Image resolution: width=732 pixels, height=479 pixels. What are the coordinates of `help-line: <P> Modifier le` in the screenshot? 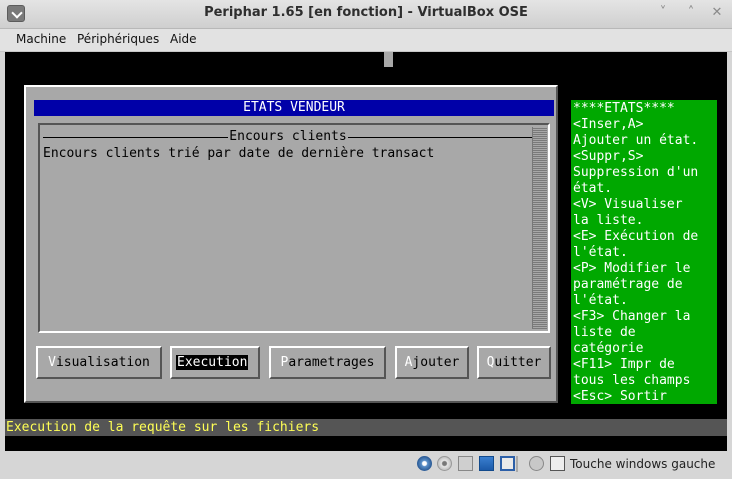 It's located at (632, 268).